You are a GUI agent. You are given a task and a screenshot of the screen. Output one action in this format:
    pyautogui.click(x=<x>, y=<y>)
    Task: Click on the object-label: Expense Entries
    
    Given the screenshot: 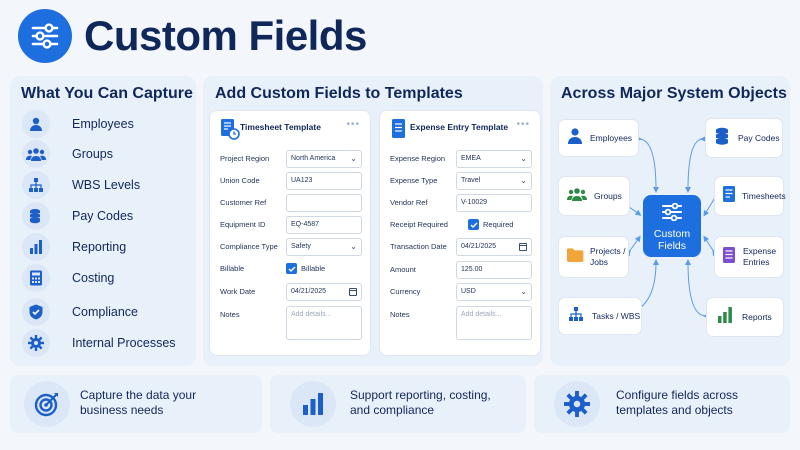 What is the action you would take?
    pyautogui.click(x=760, y=256)
    